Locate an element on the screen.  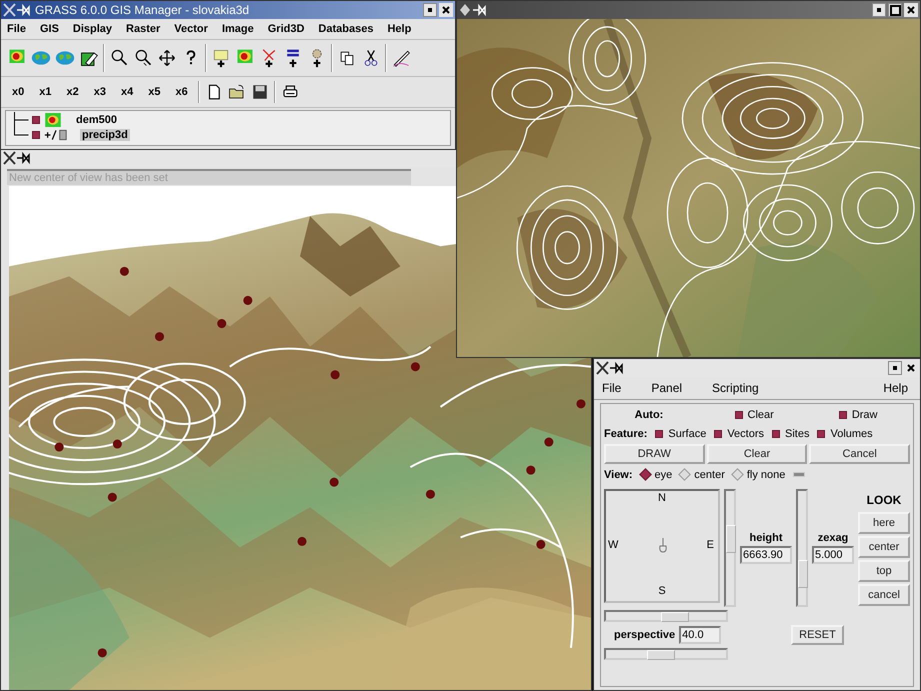
pencil-icon is located at coordinates (401, 58).